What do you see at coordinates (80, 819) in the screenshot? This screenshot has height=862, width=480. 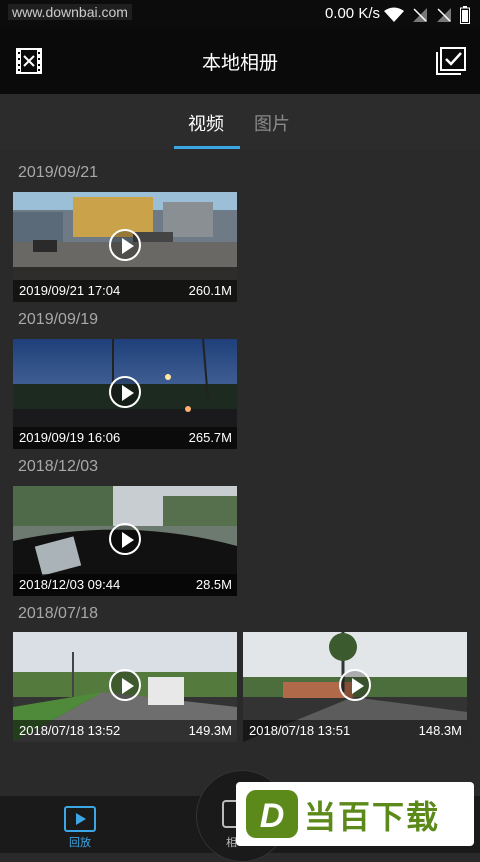 I see `playback-icon` at bounding box center [80, 819].